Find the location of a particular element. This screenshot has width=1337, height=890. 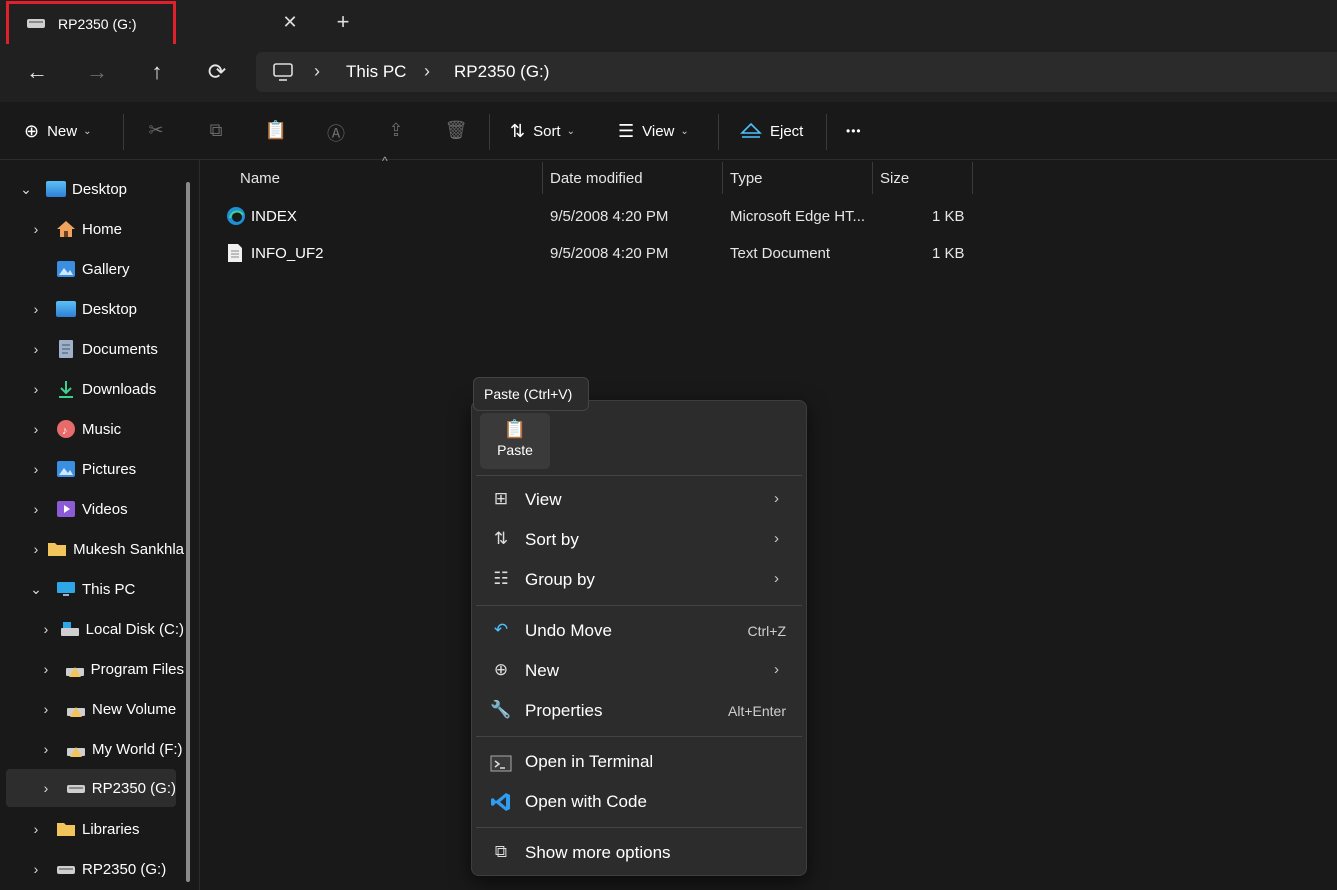

sidebar-item-gallery: Gallery is located at coordinates (104, 269).